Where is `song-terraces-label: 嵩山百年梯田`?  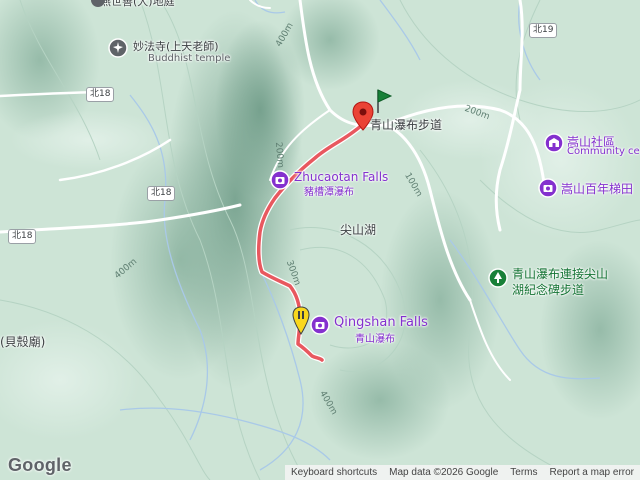
song-terraces-label: 嵩山百年梯田 is located at coordinates (597, 188).